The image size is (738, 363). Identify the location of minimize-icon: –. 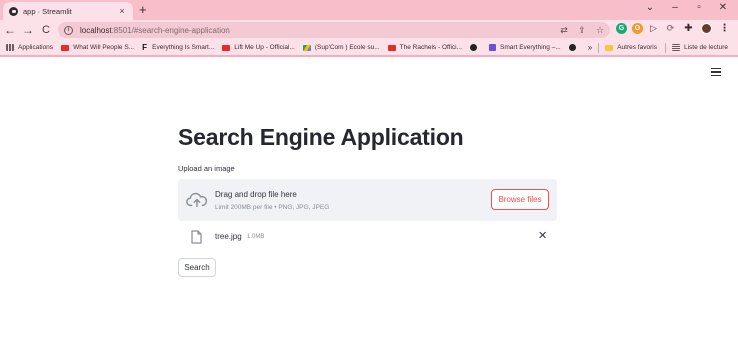
(675, 7).